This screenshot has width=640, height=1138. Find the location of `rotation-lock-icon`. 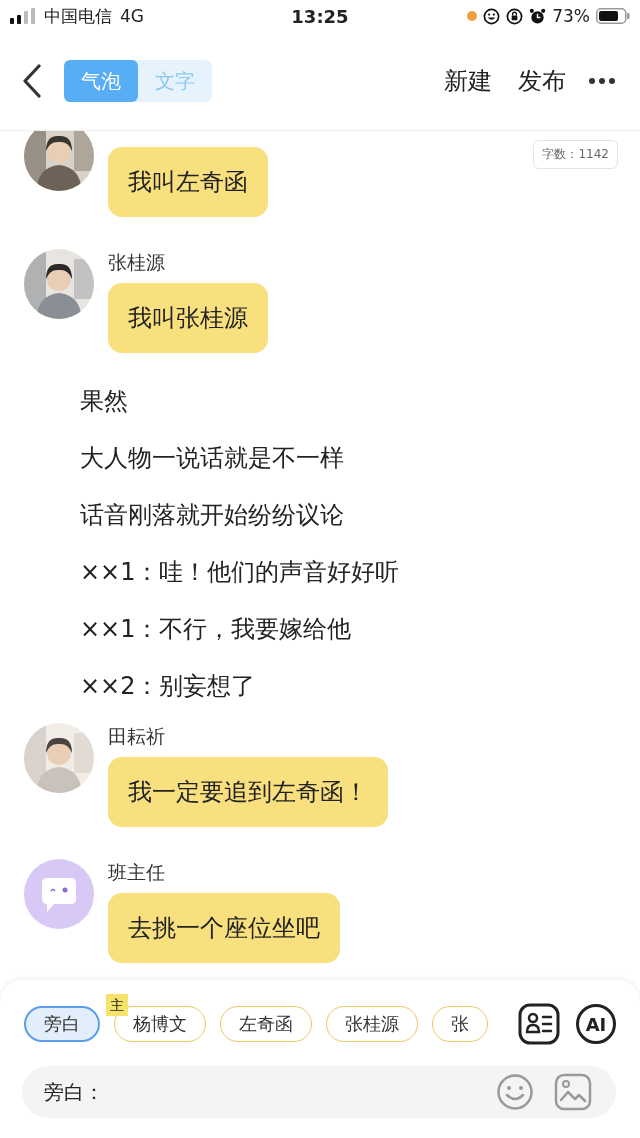

rotation-lock-icon is located at coordinates (515, 16).